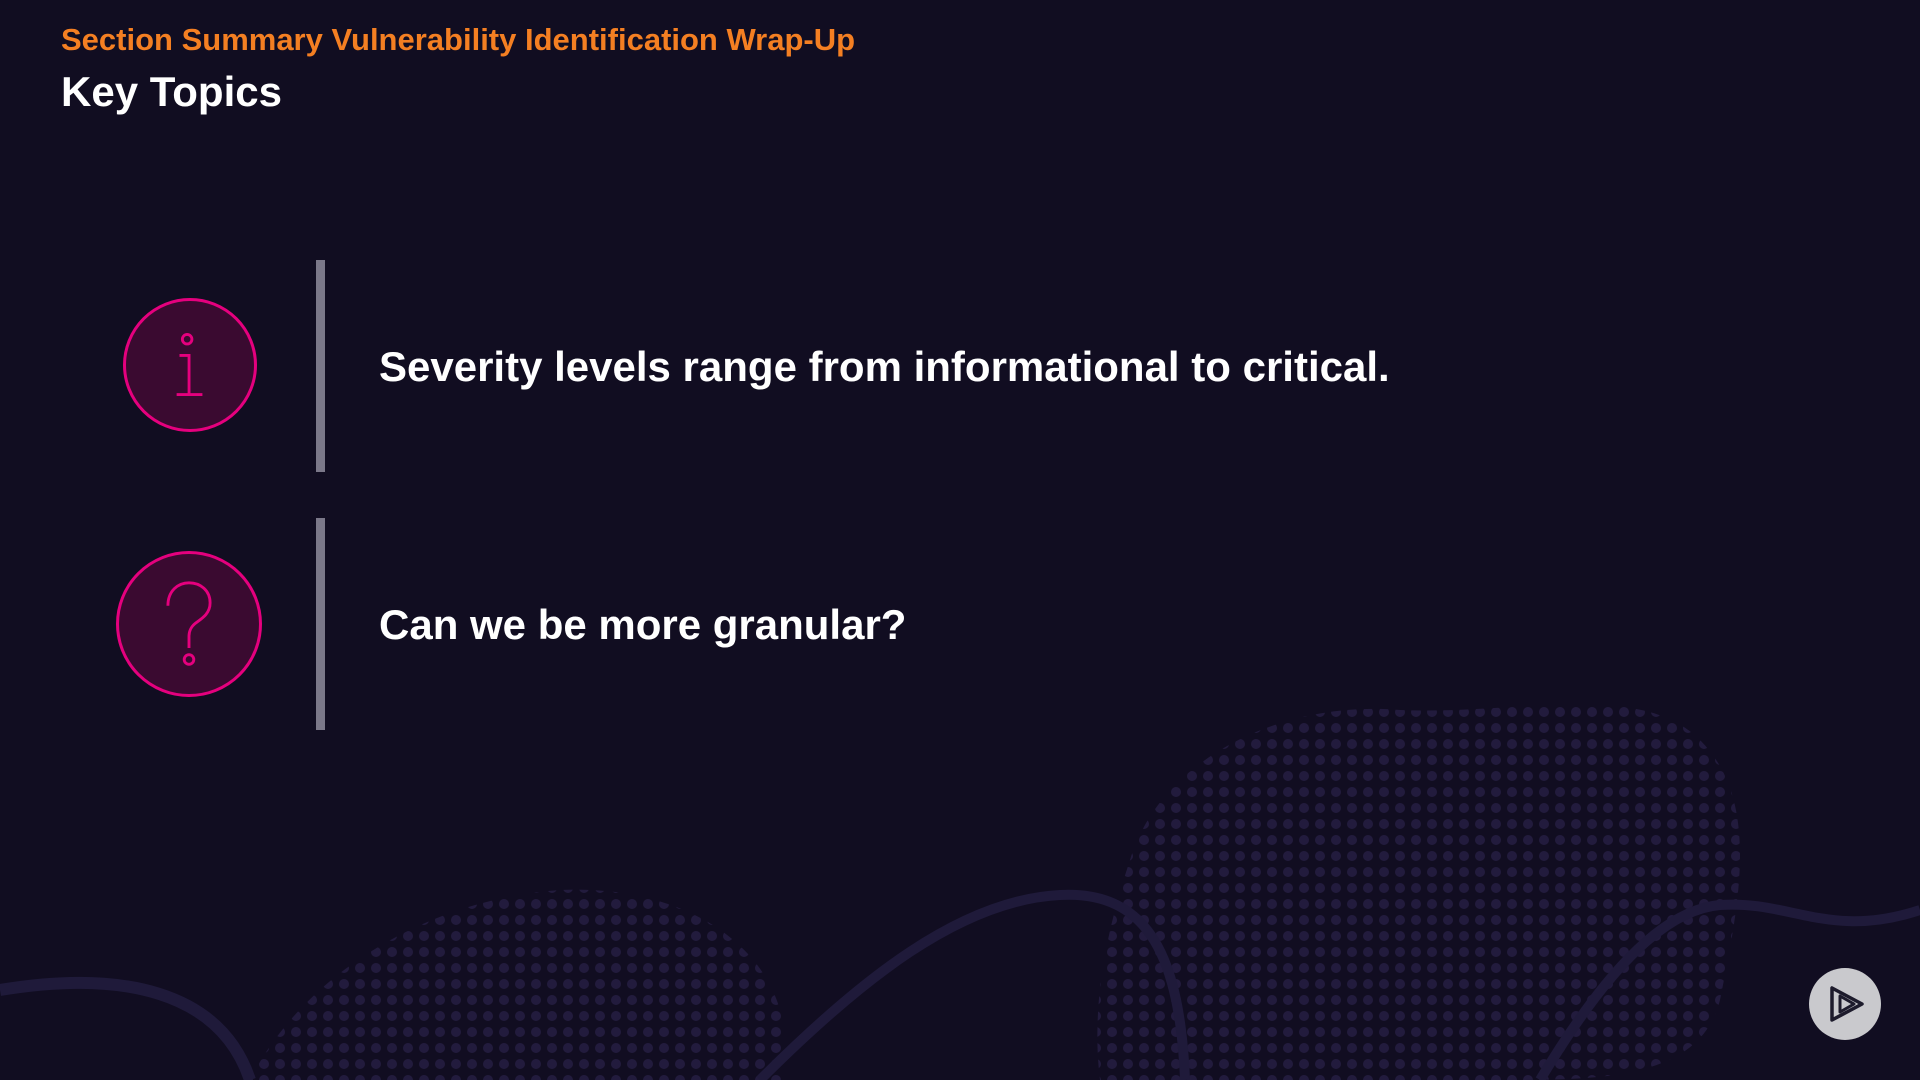 This screenshot has width=1920, height=1080. What do you see at coordinates (189, 624) in the screenshot?
I see `question-icon` at bounding box center [189, 624].